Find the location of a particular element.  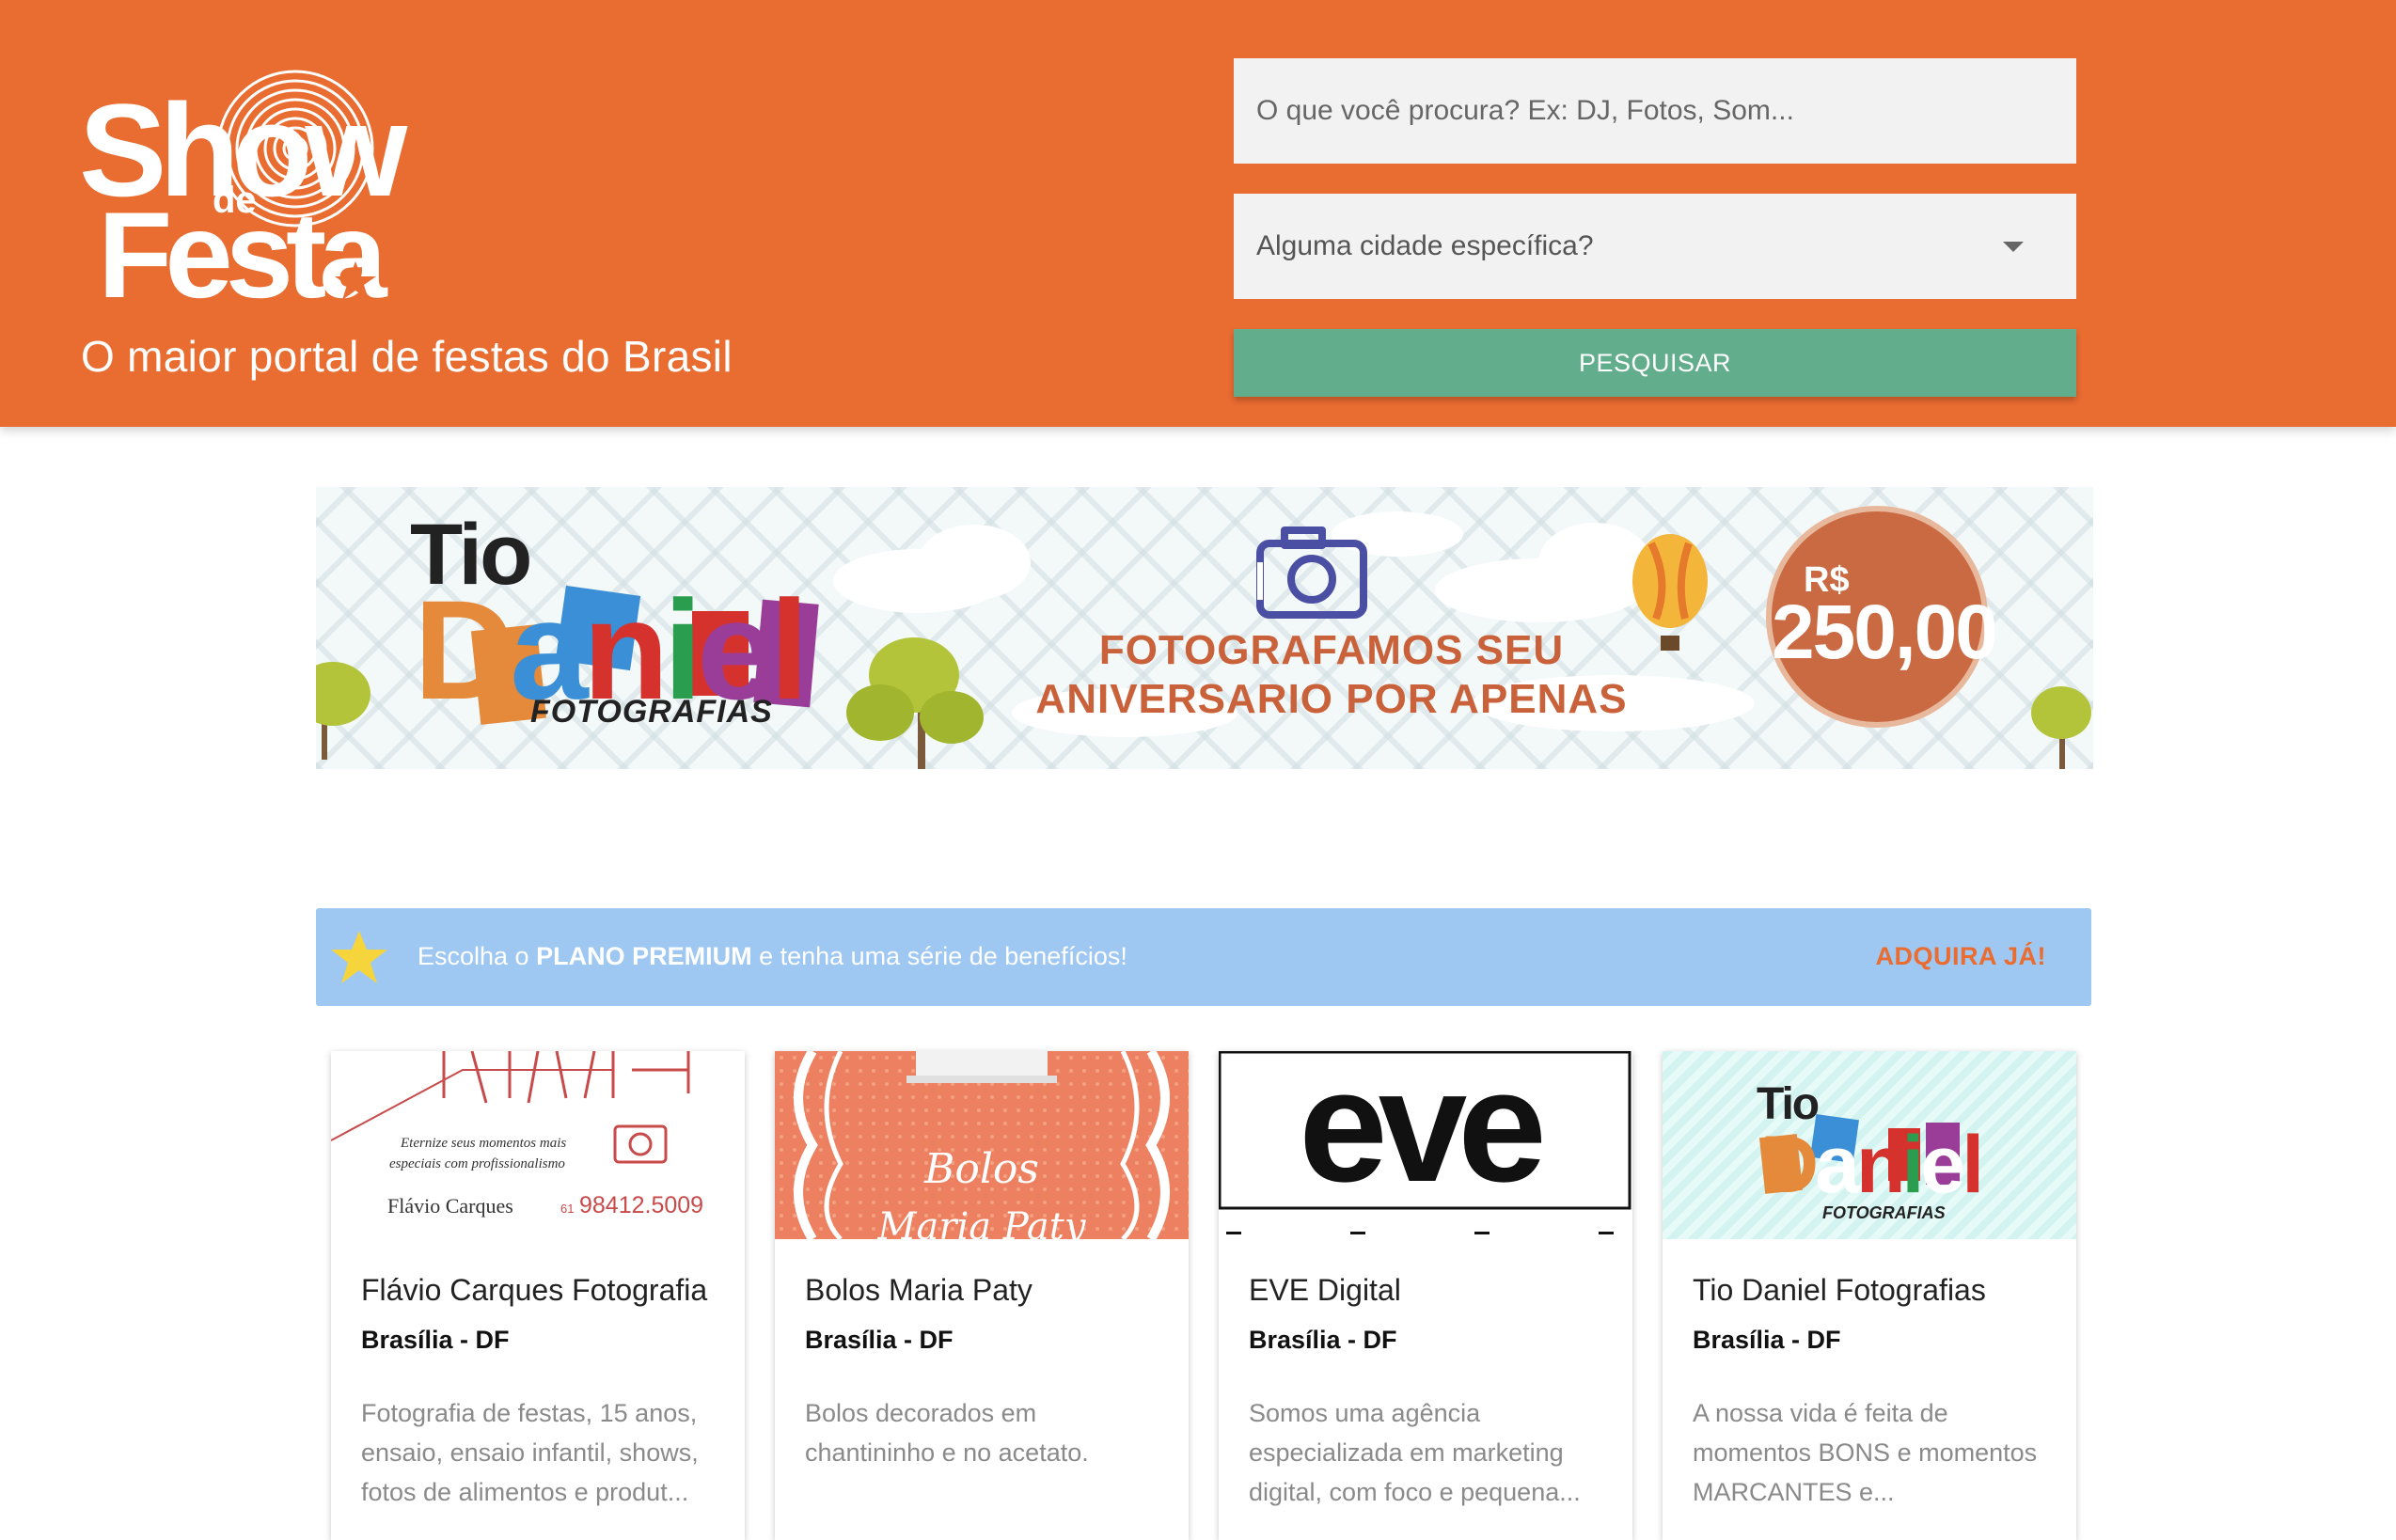

svg-text: Flávio Carques is located at coordinates (450, 1206).